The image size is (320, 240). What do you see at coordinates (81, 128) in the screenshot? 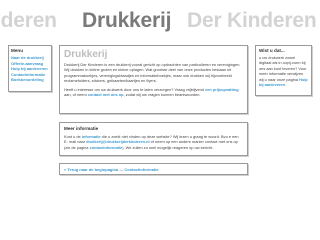
I see `more-info-heading: Meer informatie` at bounding box center [81, 128].